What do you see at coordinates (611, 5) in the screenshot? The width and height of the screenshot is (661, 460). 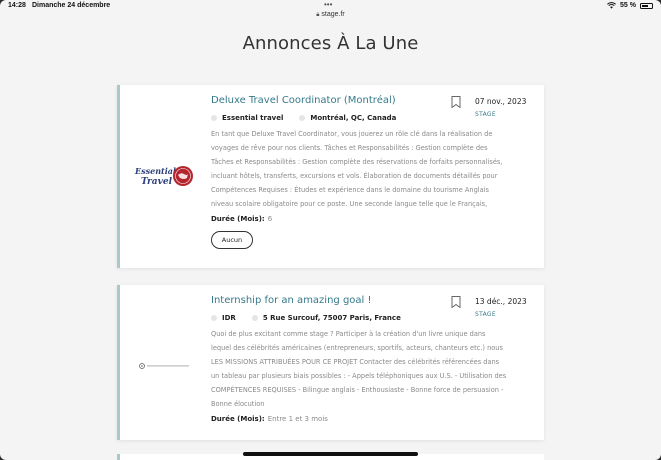 I see `wifi-icon` at bounding box center [611, 5].